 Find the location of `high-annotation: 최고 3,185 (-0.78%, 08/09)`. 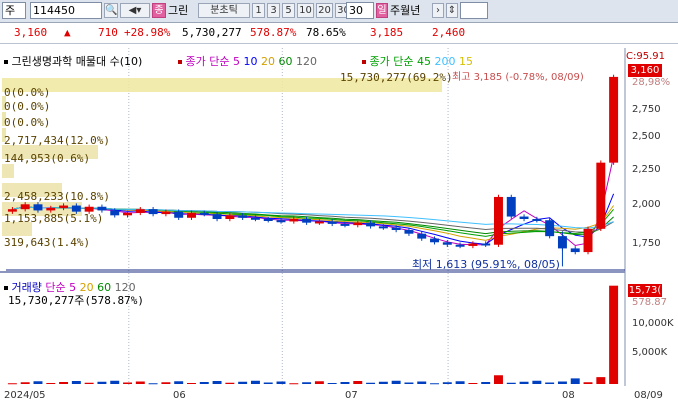

high-annotation: 최고 3,185 (-0.78%, 08/09) is located at coordinates (518, 77).